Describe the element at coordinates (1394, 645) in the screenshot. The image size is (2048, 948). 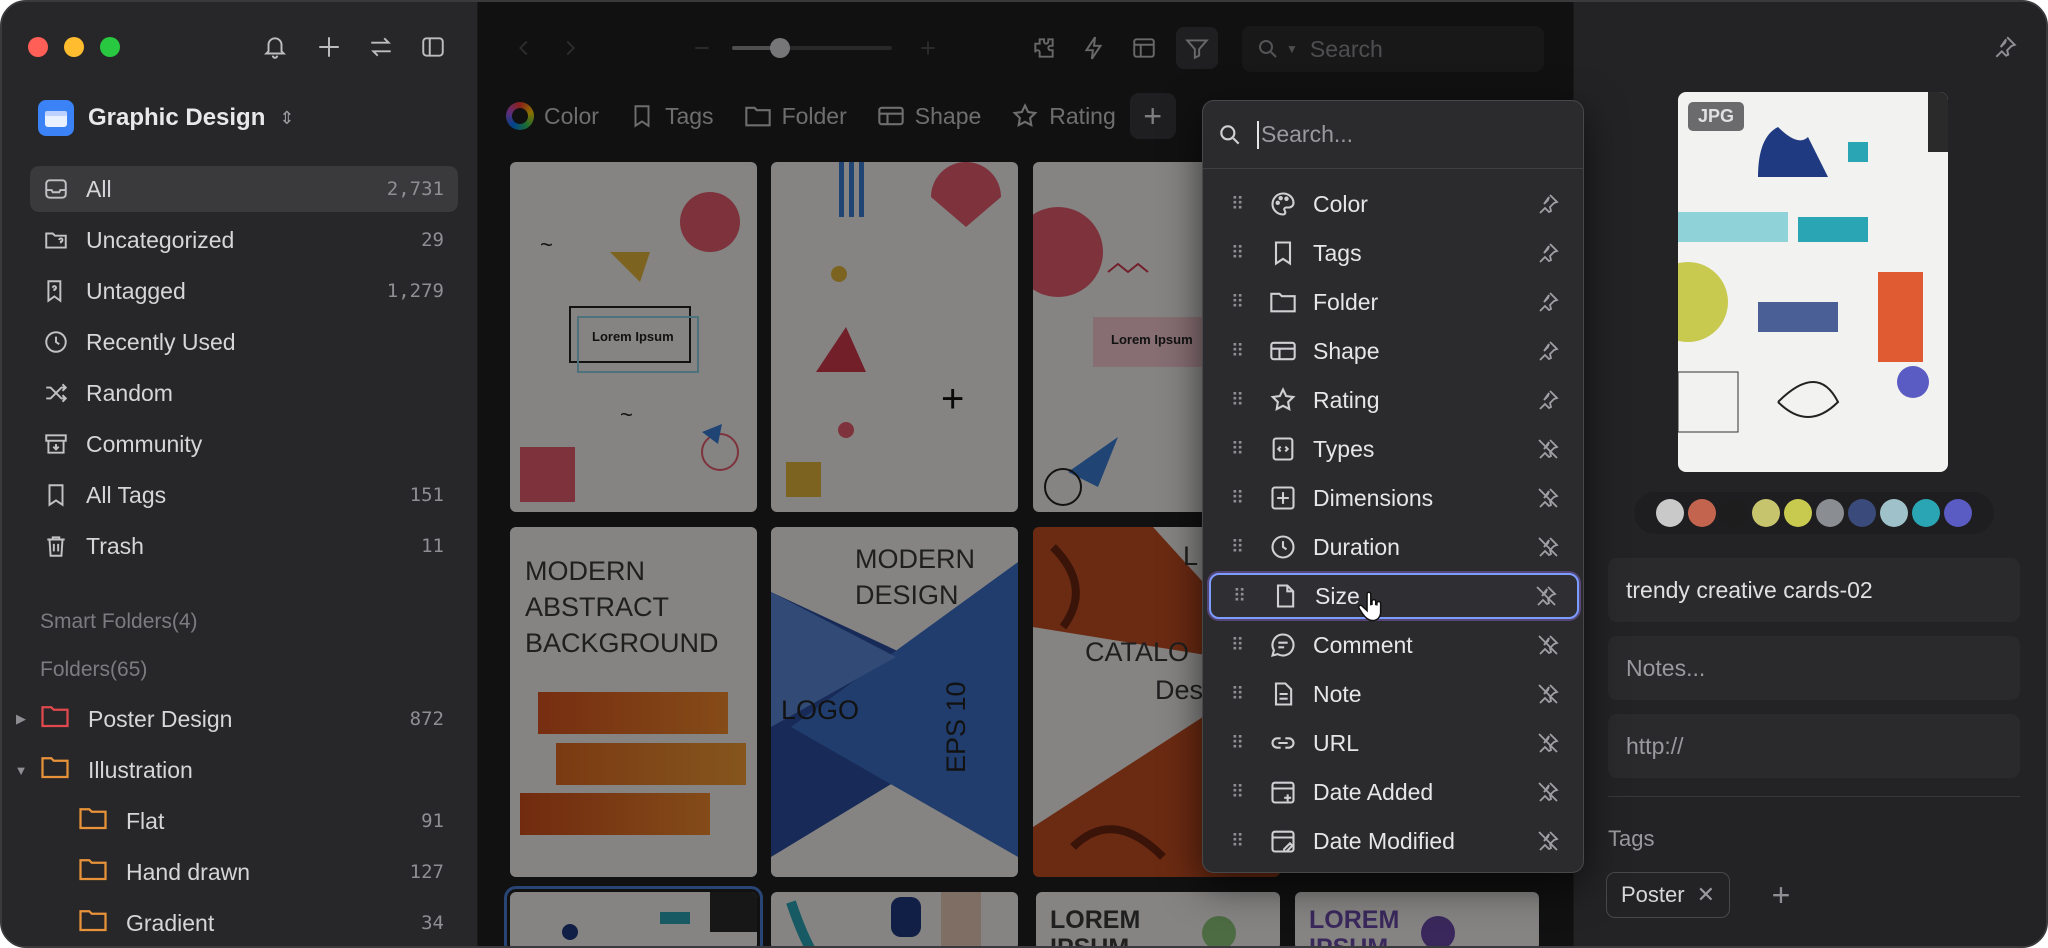
I see `dropdown-item-comment: ⠿ Comment` at that location.